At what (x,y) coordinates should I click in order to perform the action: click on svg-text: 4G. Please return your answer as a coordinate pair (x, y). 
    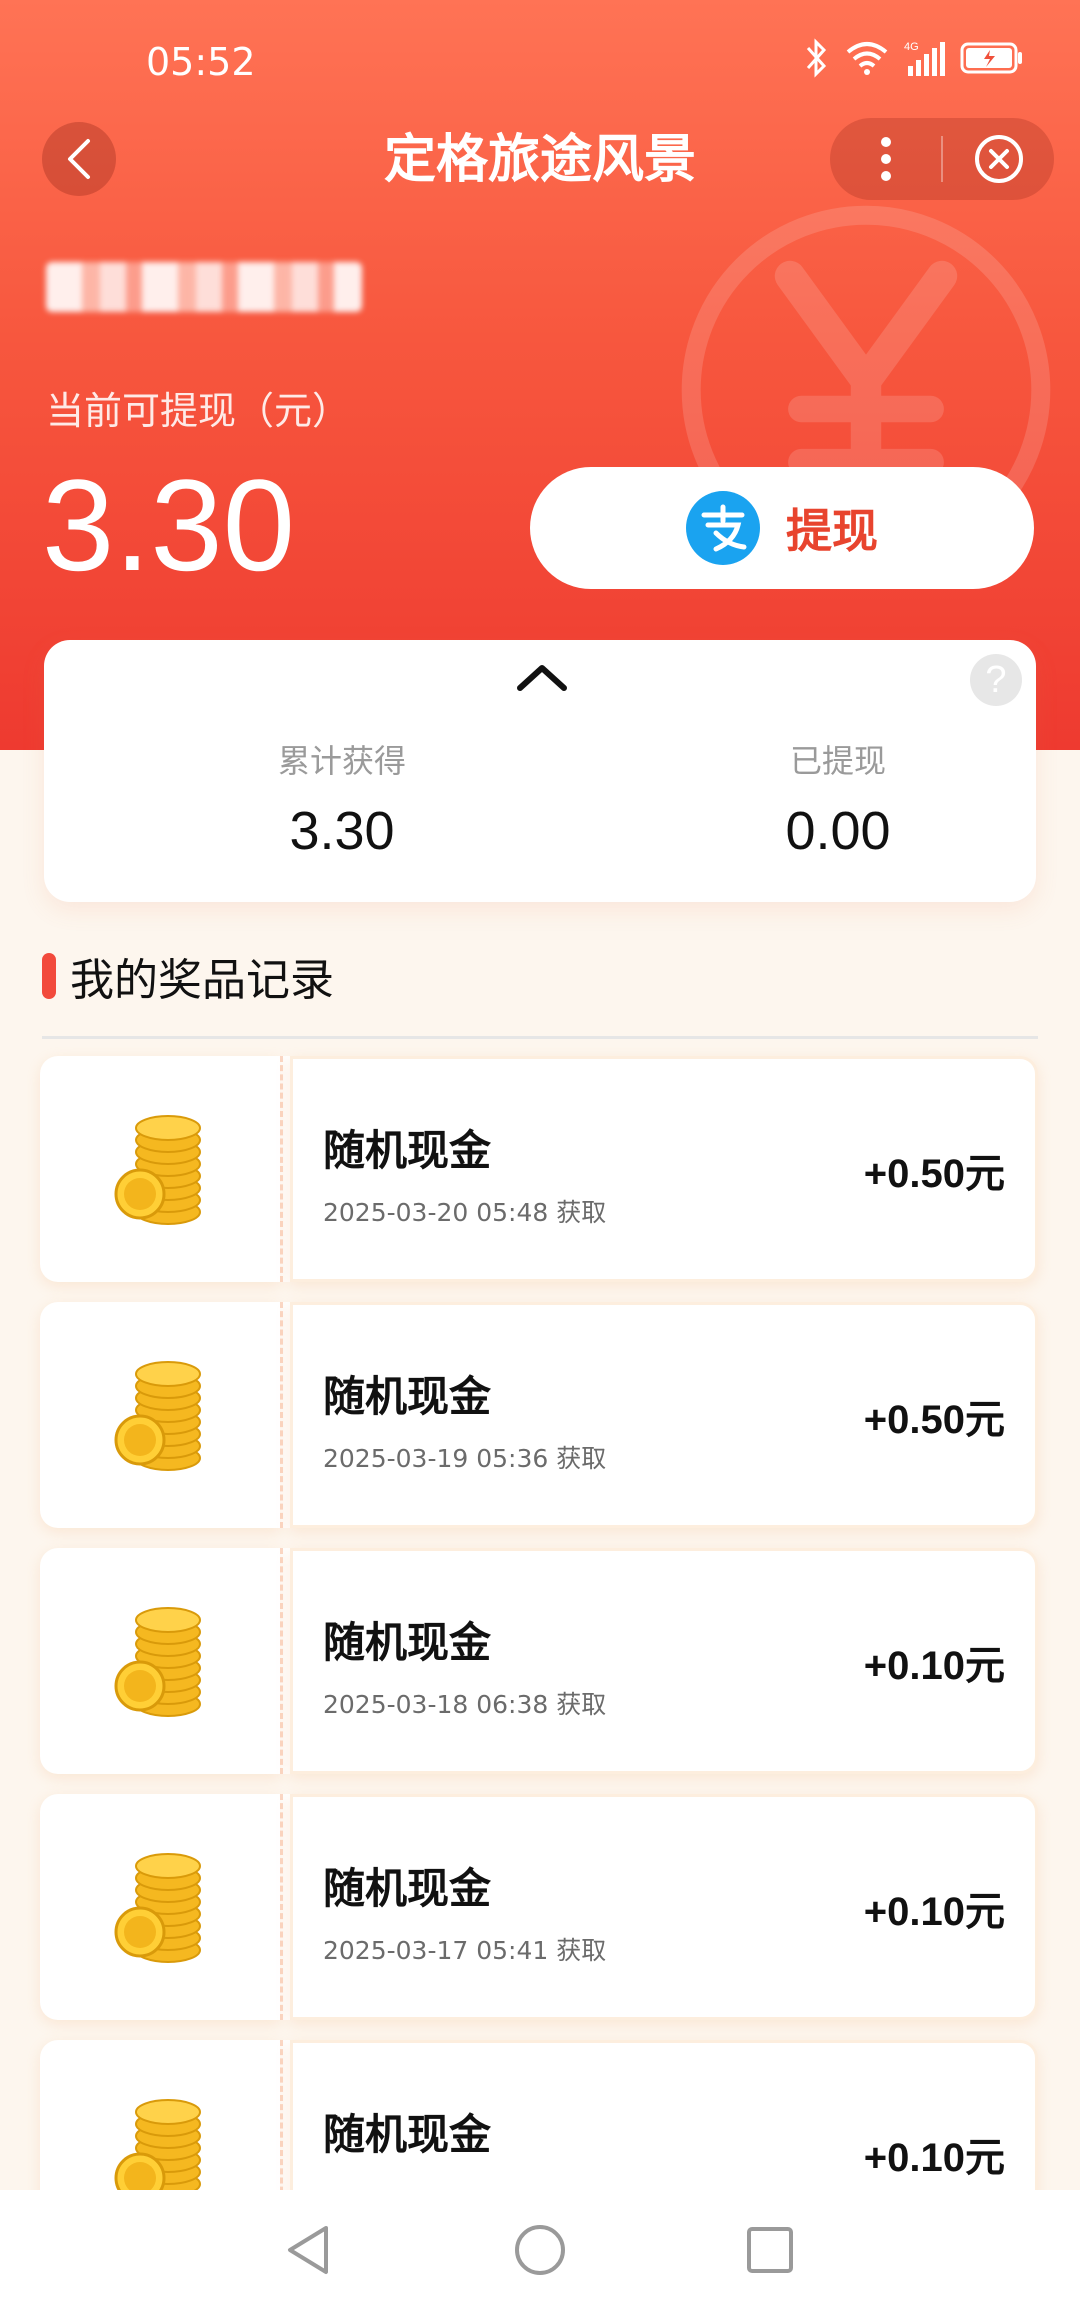
    Looking at the image, I should click on (911, 47).